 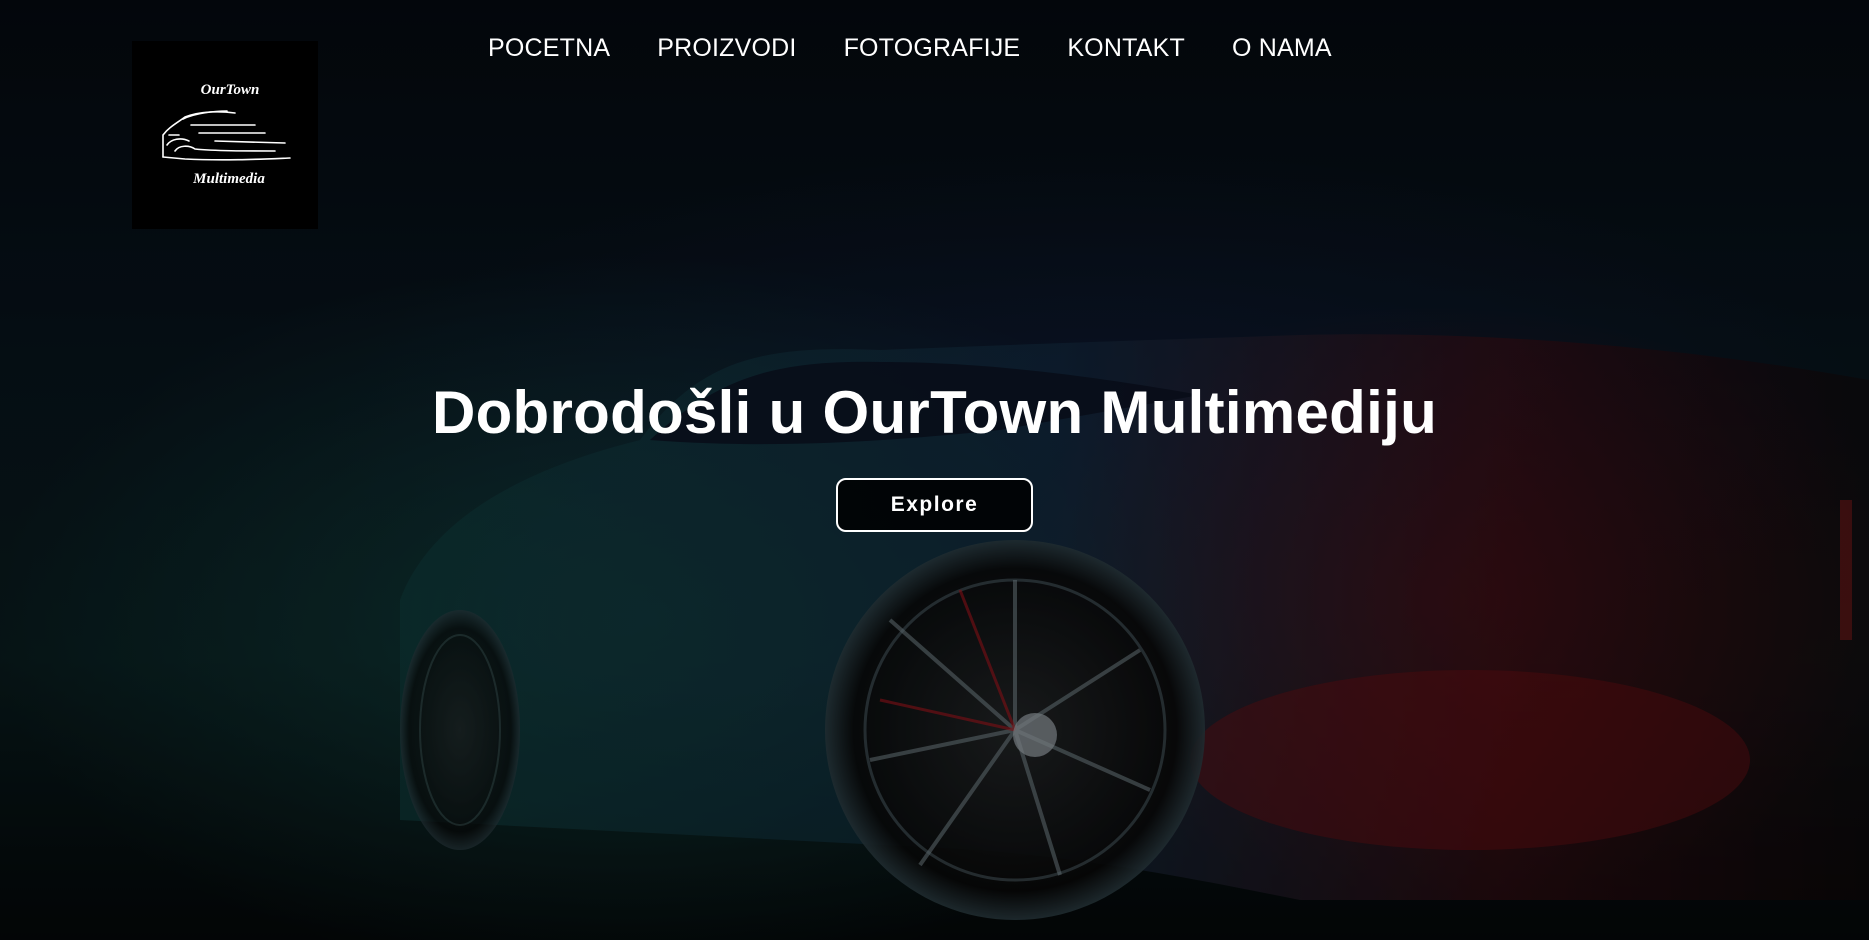 I want to click on nav-item-kontakt: KONTAKT, so click(x=1126, y=48).